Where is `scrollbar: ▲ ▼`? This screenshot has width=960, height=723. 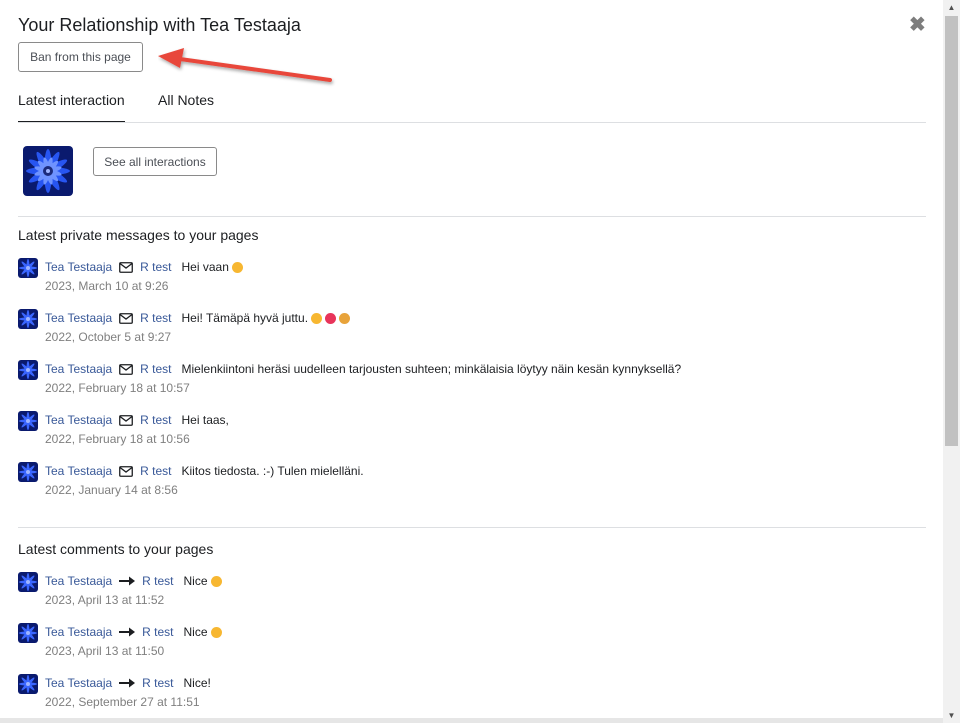
scrollbar: ▲ ▼ is located at coordinates (951, 361).